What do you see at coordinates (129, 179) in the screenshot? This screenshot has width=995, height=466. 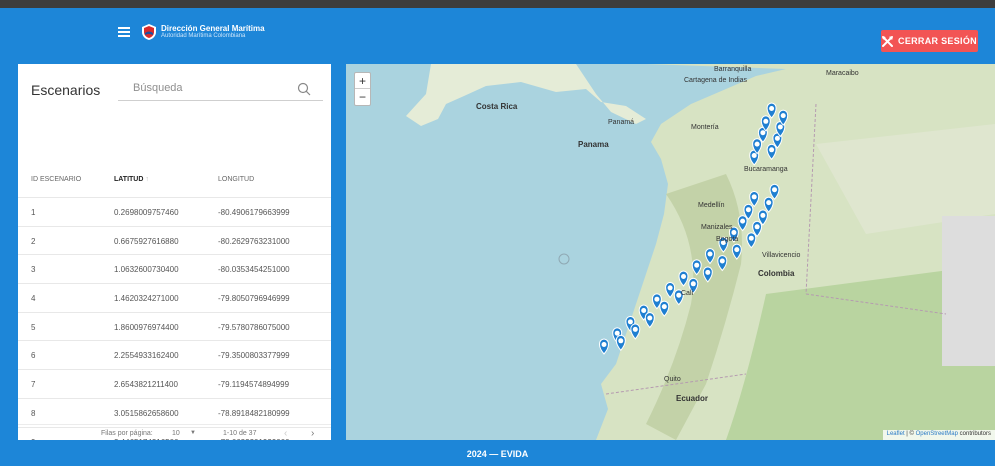 I see `column-header-latitude-label: LATITUD` at bounding box center [129, 179].